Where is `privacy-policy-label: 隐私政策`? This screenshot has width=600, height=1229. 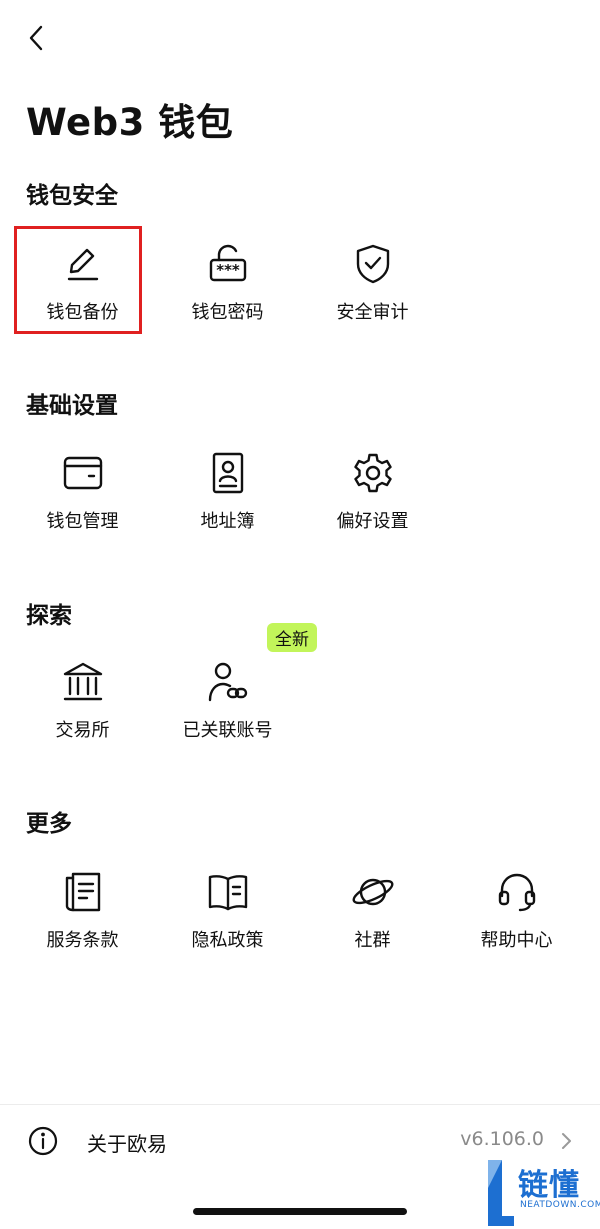 privacy-policy-label: 隐私政策 is located at coordinates (227, 940).